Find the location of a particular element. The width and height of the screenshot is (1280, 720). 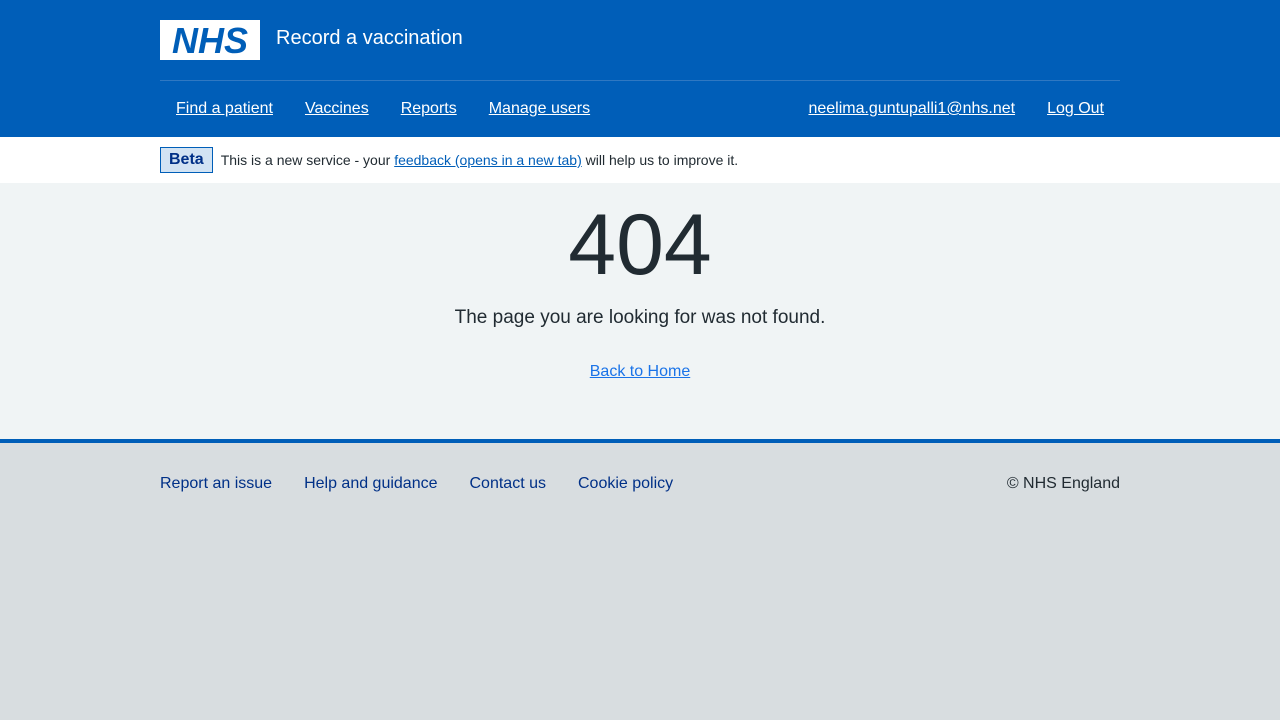

header-logo-row: NHS Record a vaccination is located at coordinates (640, 40).